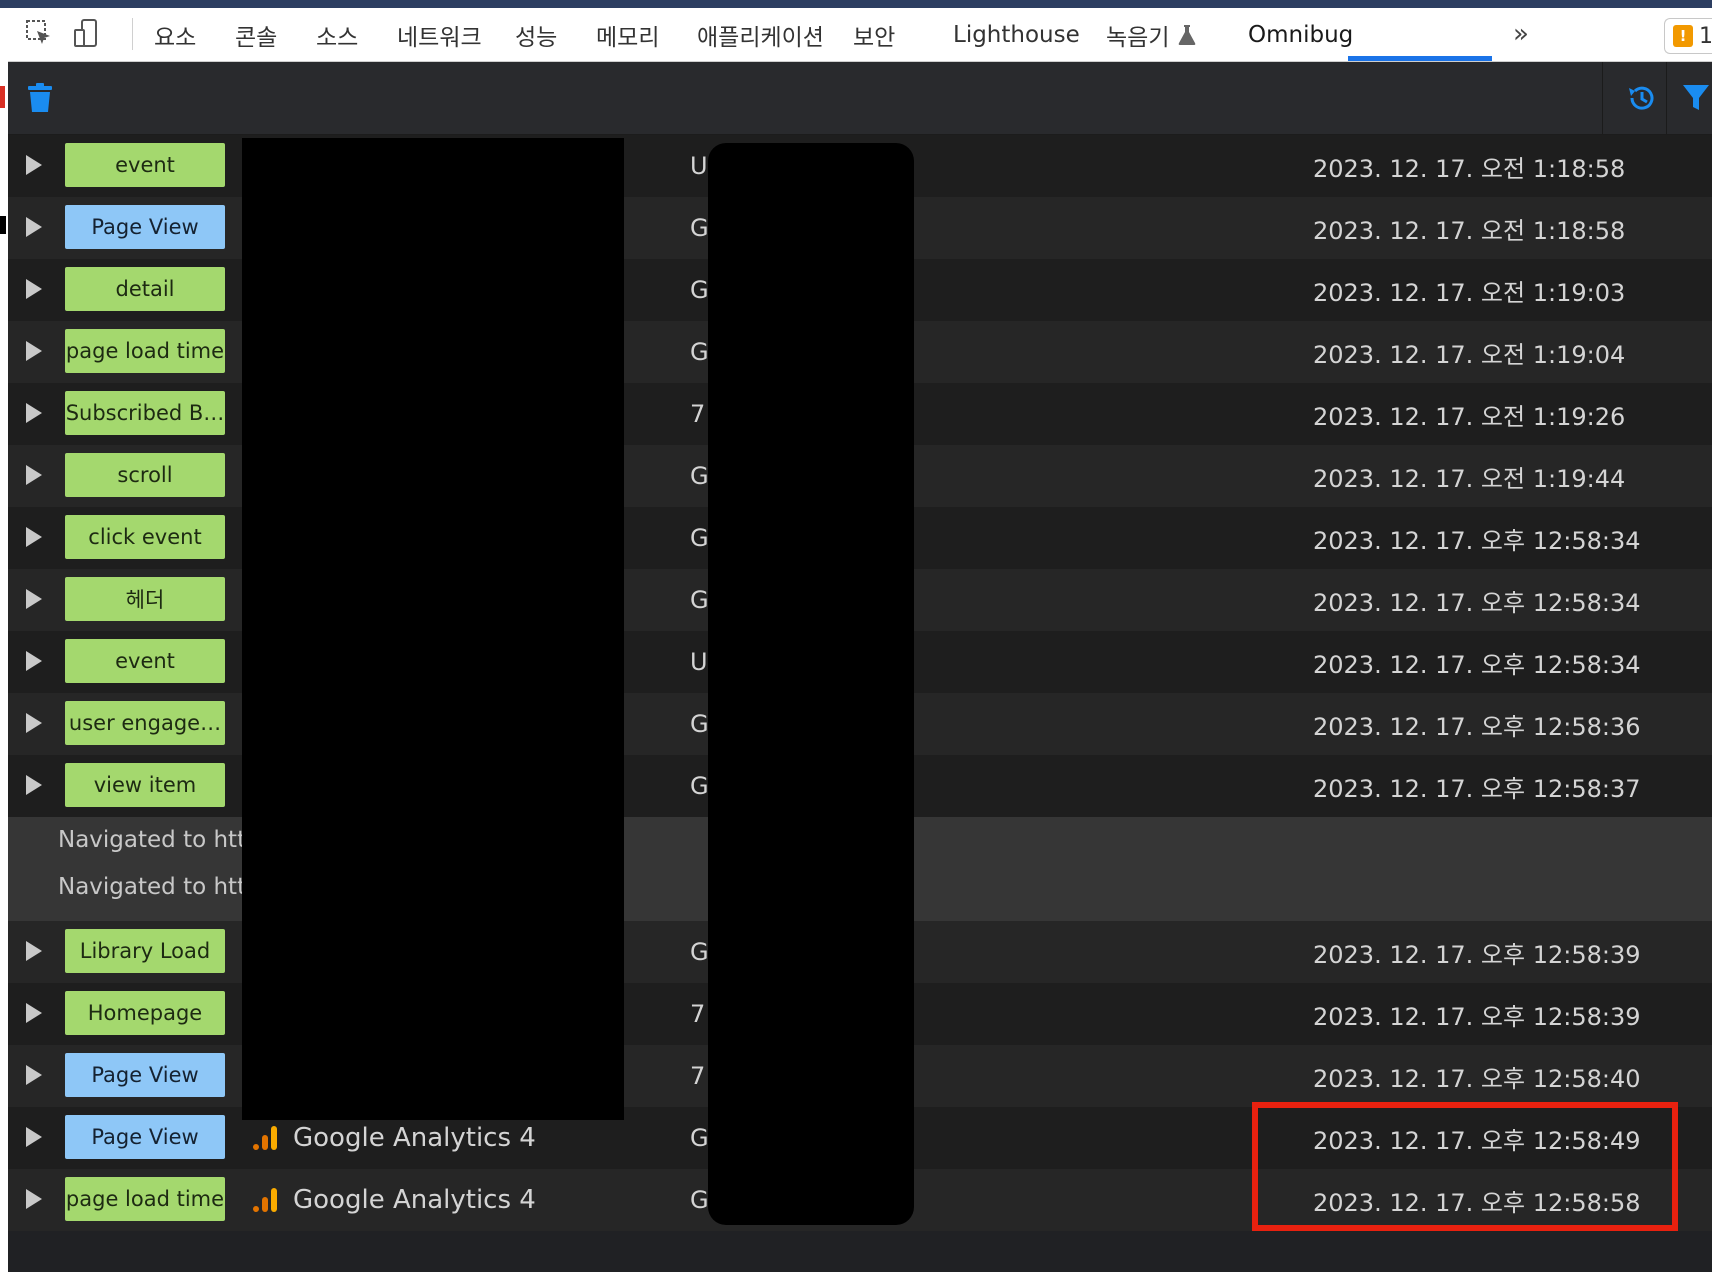 The width and height of the screenshot is (1712, 1272). Describe the element at coordinates (536, 34) in the screenshot. I see `tab-performance: 성능` at that location.